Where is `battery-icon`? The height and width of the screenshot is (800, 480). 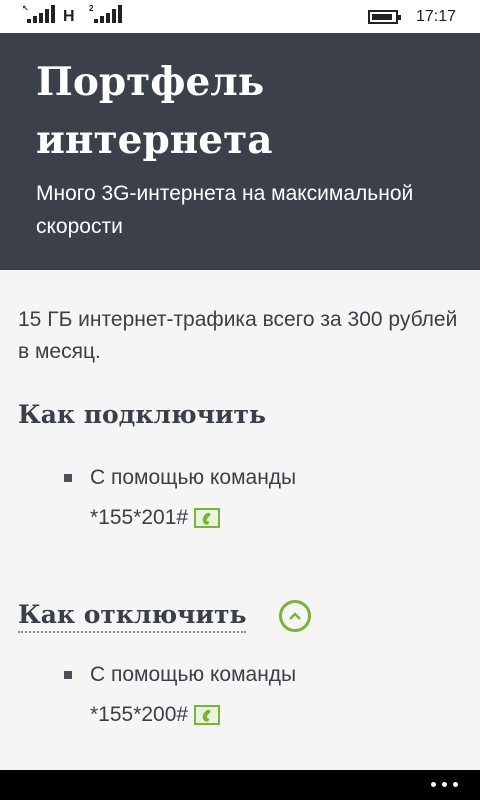 battery-icon is located at coordinates (384, 17).